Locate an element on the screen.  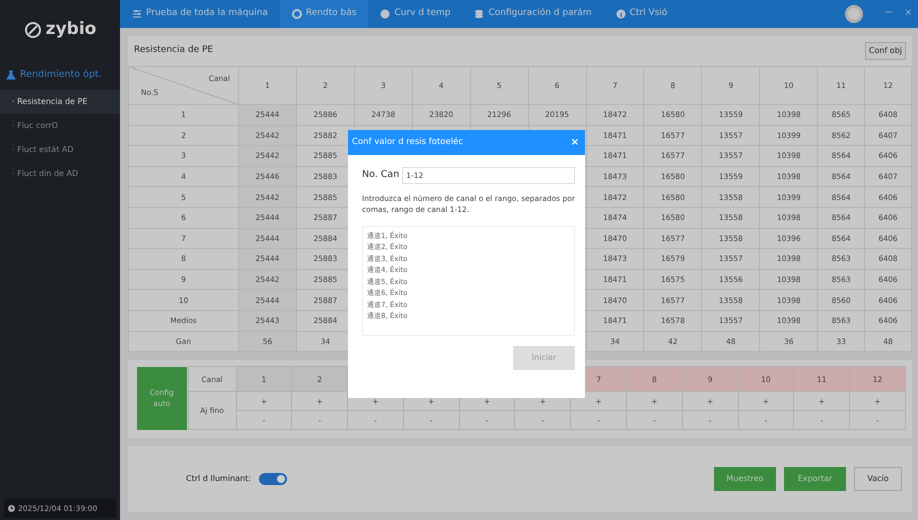
nav-tab: Configuración d parám is located at coordinates (533, 14).